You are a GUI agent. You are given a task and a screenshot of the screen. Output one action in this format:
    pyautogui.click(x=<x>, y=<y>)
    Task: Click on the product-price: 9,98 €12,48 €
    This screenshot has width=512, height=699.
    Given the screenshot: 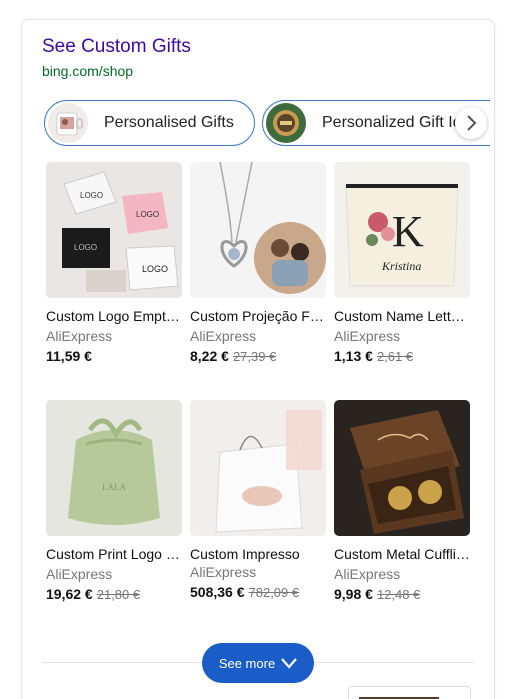 What is the action you would take?
    pyautogui.click(x=402, y=594)
    